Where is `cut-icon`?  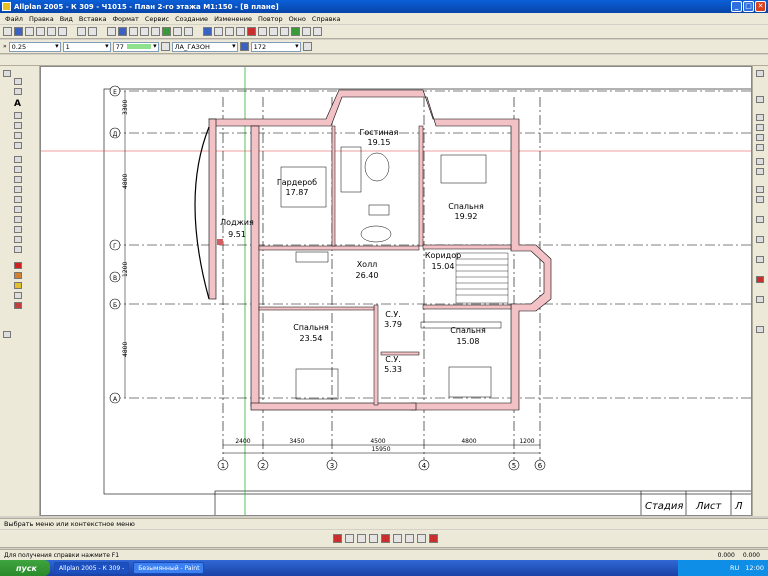 cut-icon is located at coordinates (40, 31).